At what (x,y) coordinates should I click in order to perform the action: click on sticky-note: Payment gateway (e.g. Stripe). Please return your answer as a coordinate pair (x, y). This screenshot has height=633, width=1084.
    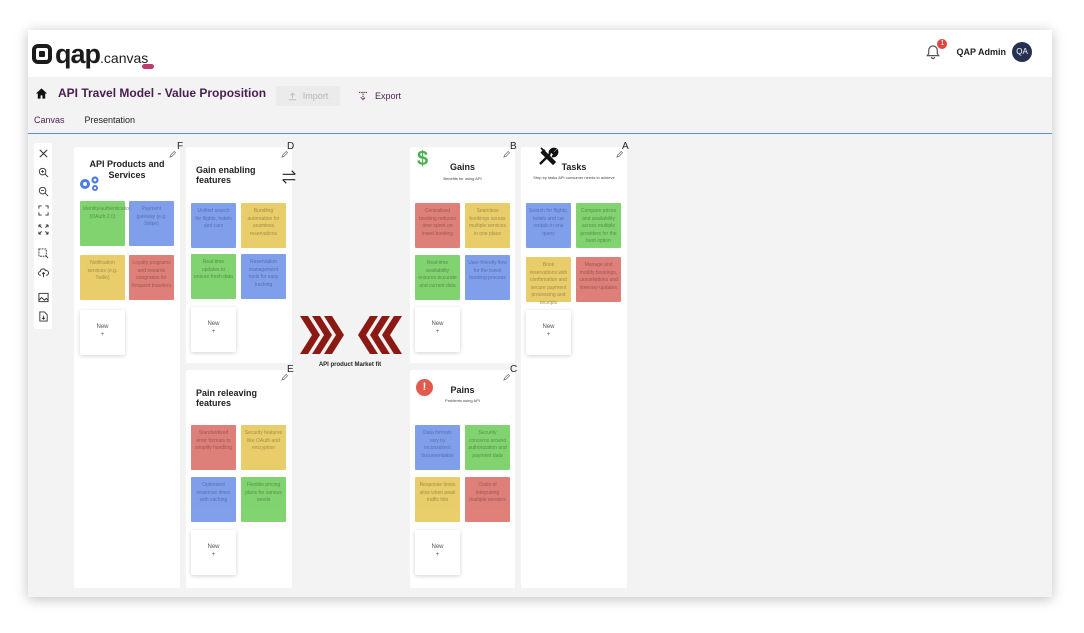
    Looking at the image, I should click on (151, 223).